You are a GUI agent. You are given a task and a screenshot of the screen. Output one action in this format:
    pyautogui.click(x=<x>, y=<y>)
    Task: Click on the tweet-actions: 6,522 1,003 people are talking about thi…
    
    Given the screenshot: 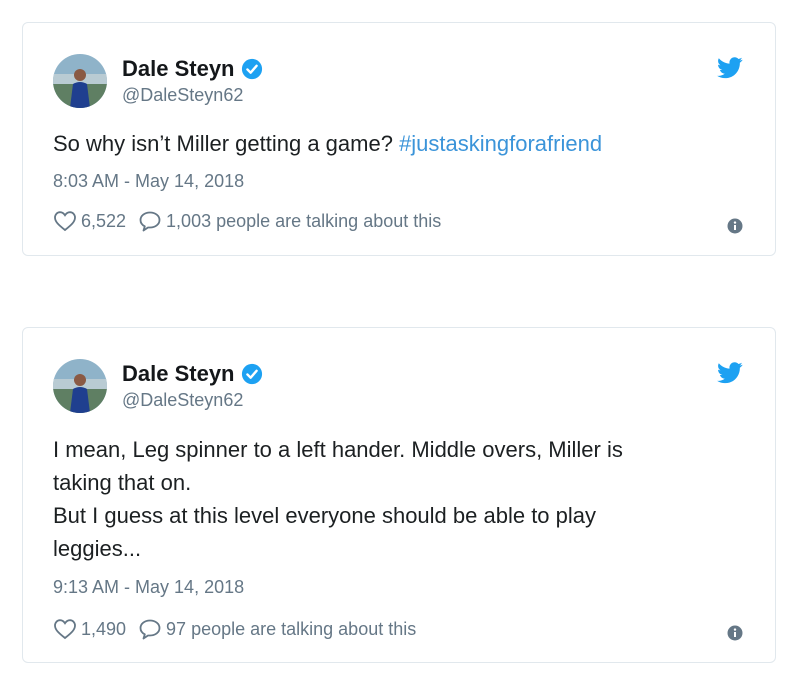 What is the action you would take?
    pyautogui.click(x=247, y=221)
    